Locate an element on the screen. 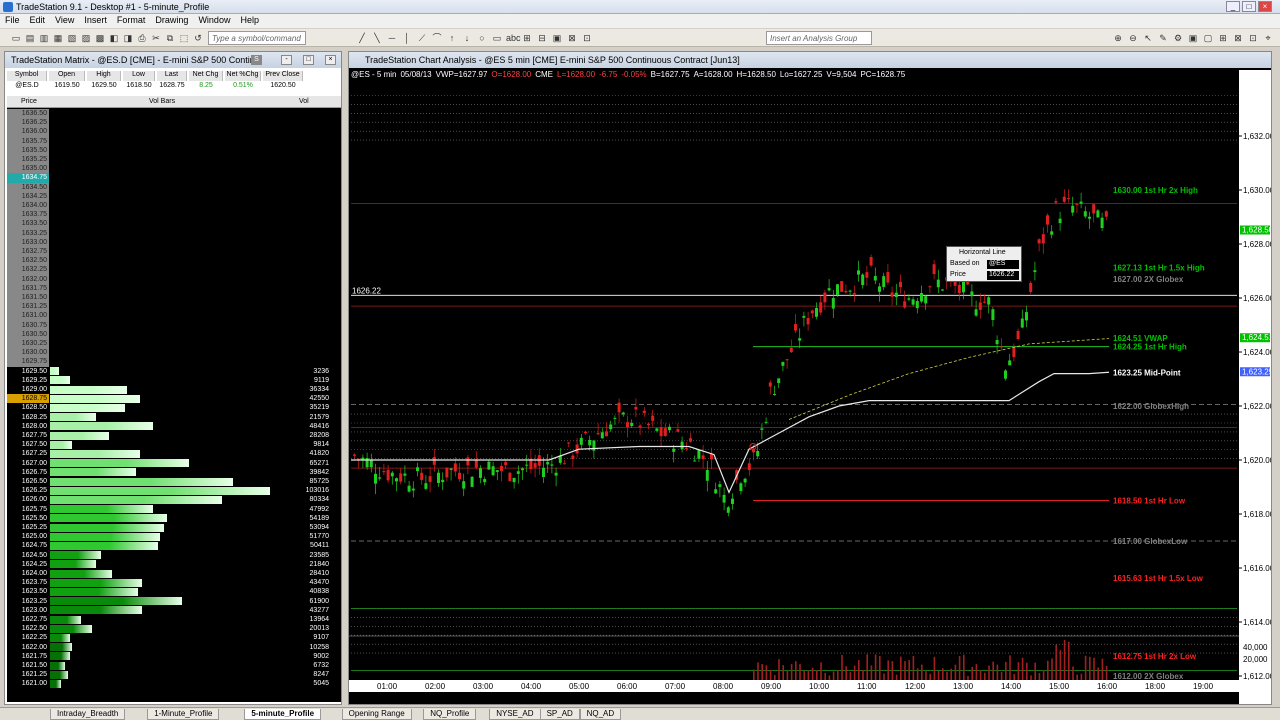 The width and height of the screenshot is (1280, 720). ladder-price-cell: 1626.25 is located at coordinates (28, 491).